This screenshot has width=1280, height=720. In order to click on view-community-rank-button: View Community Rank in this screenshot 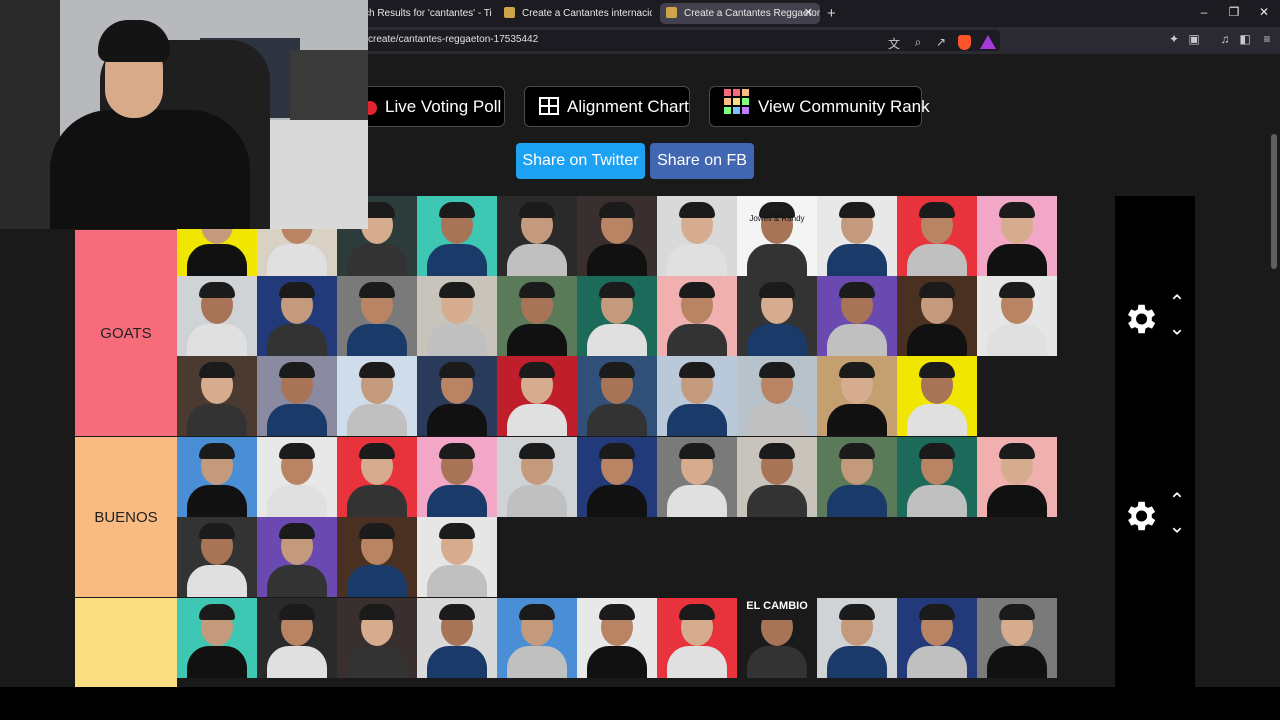, I will do `click(819, 106)`.